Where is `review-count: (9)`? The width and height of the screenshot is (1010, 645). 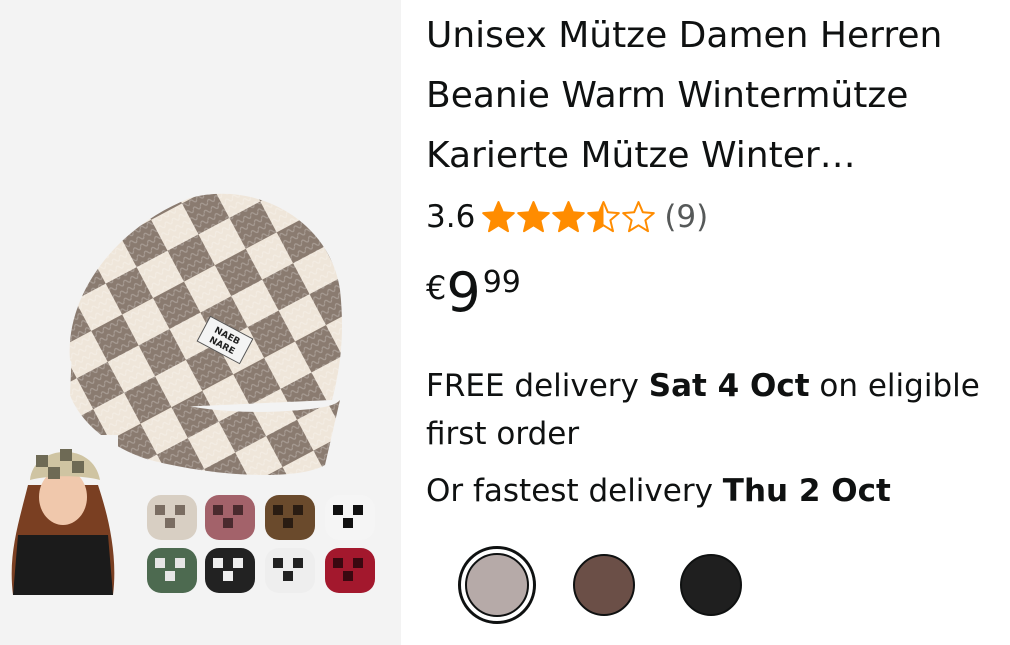
review-count: (9) is located at coordinates (686, 217).